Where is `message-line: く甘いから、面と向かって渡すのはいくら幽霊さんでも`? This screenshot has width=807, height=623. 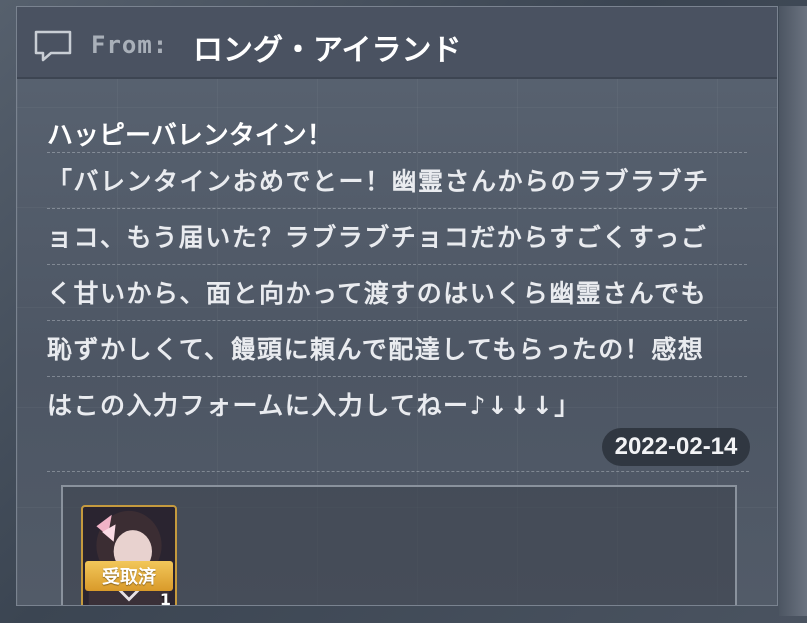 message-line: く甘いから、面と向かって渡すのはいくら幽霊さんでも is located at coordinates (397, 292).